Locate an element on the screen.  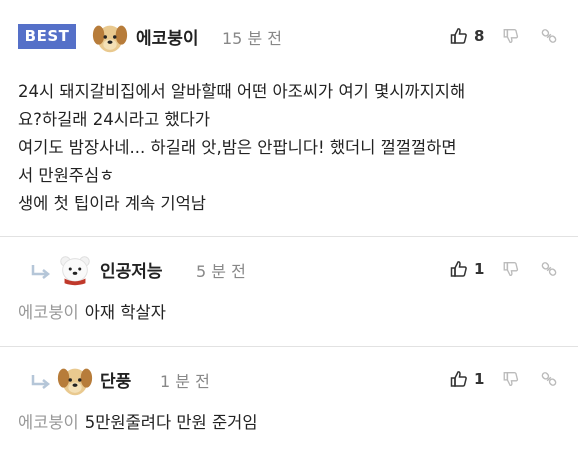
comment-line: 서 만원주심ㅎ is located at coordinates (66, 175).